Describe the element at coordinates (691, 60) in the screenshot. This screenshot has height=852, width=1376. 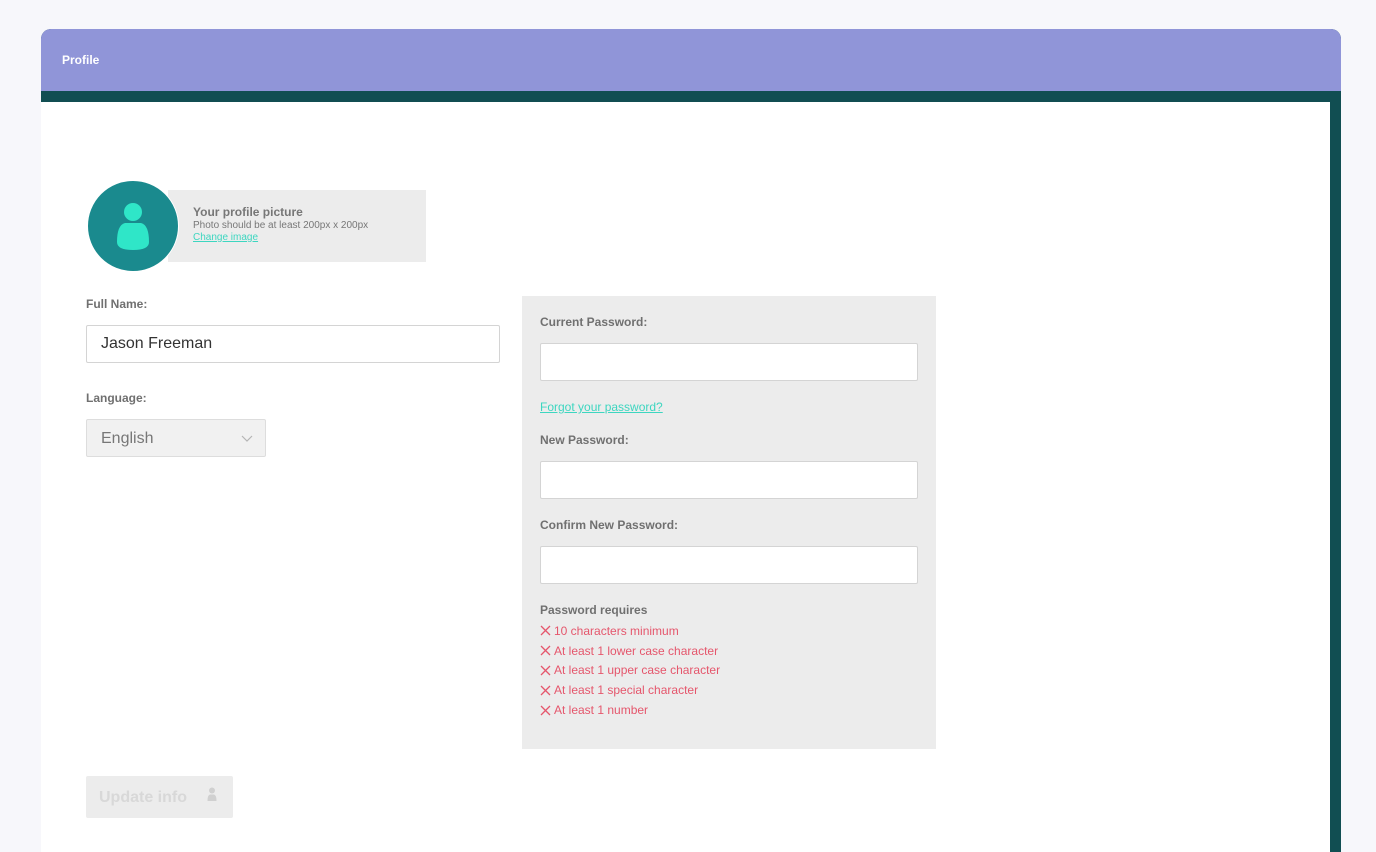
I see `card-header: Profile` at that location.